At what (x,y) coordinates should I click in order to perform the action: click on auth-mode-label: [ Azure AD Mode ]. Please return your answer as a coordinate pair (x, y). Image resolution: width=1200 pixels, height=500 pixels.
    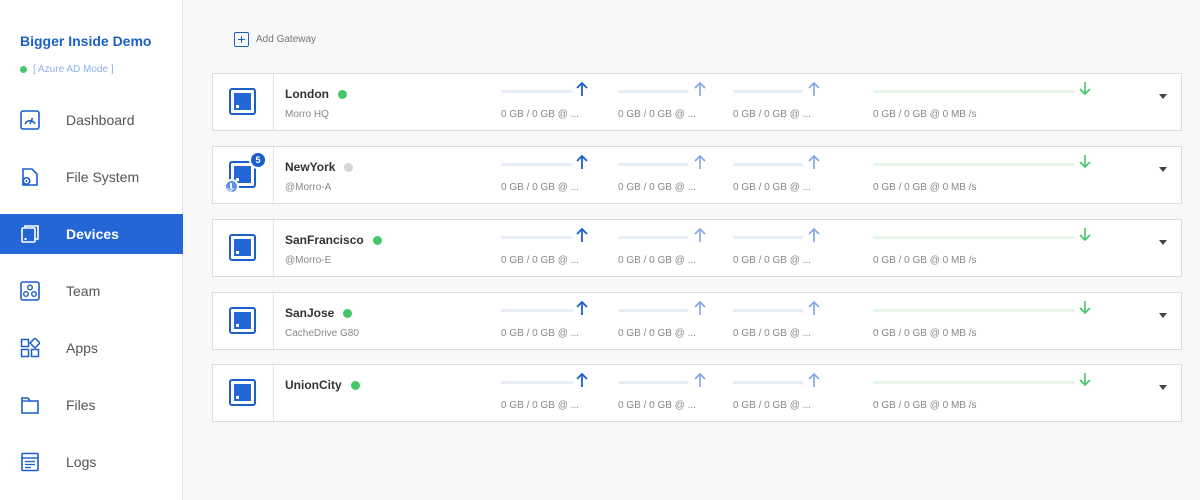
    Looking at the image, I should click on (73, 69).